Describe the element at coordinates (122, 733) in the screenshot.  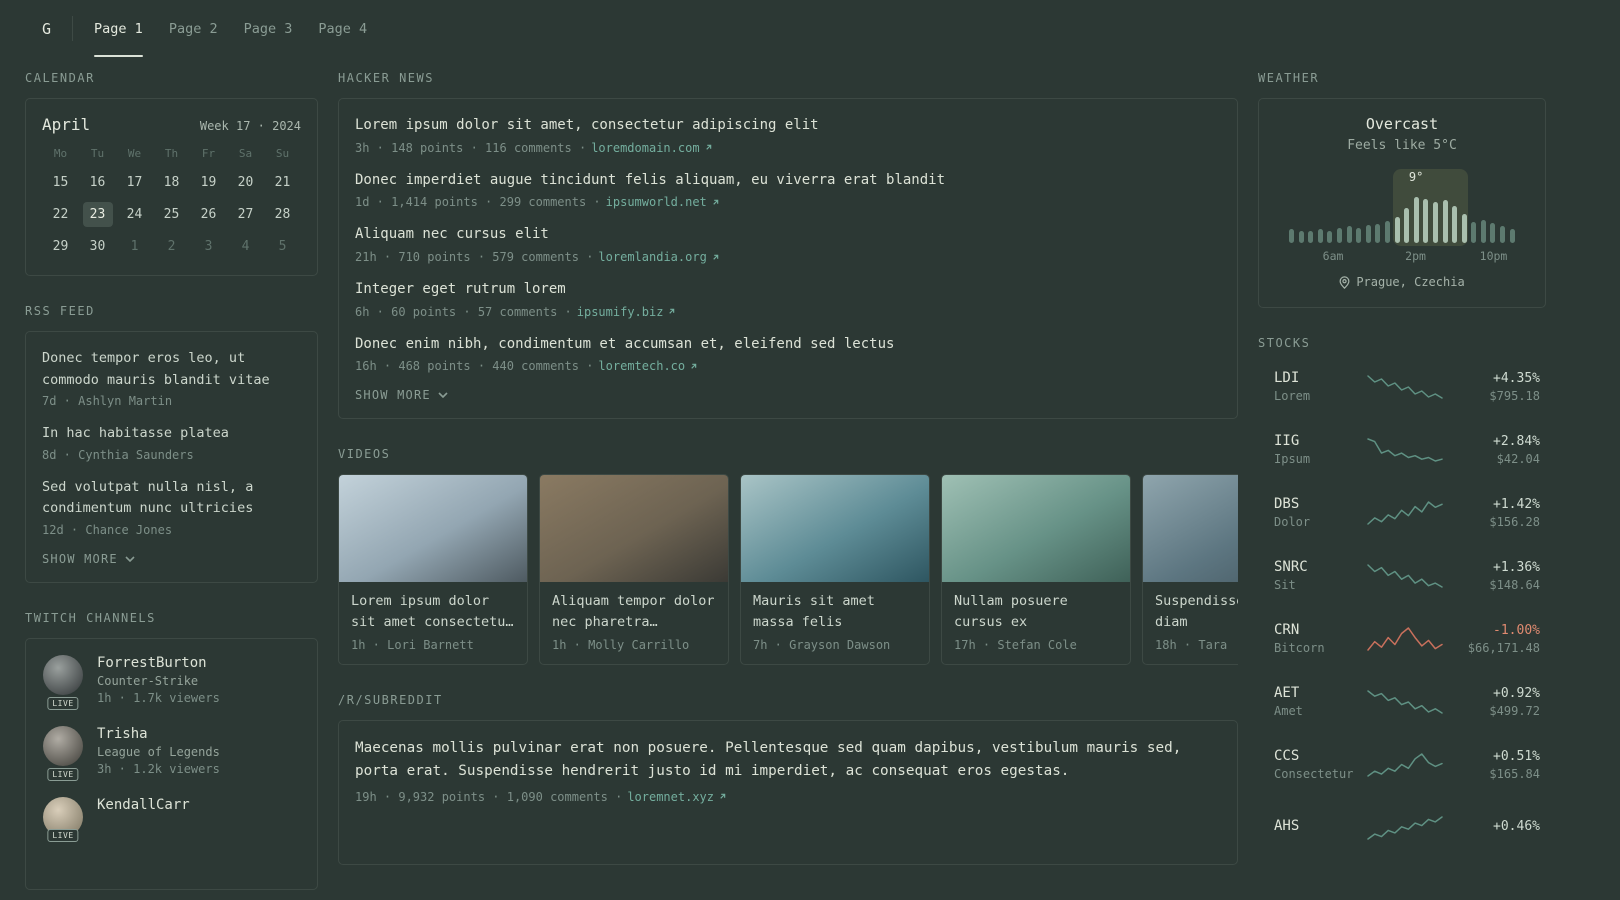
I see `channel-name: Trisha` at that location.